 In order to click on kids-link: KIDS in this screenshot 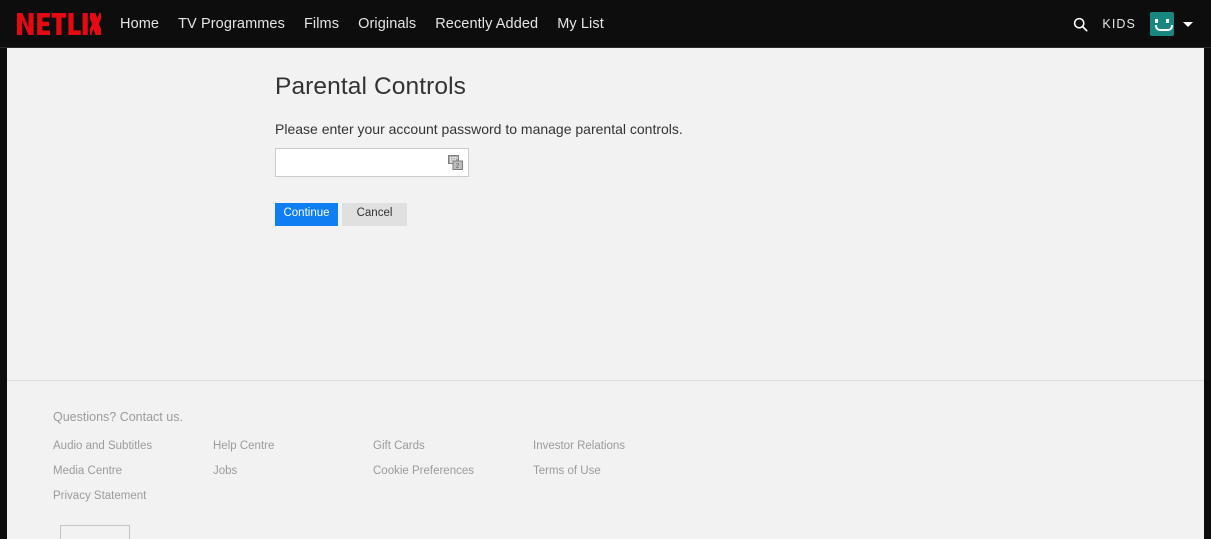, I will do `click(1119, 24)`.